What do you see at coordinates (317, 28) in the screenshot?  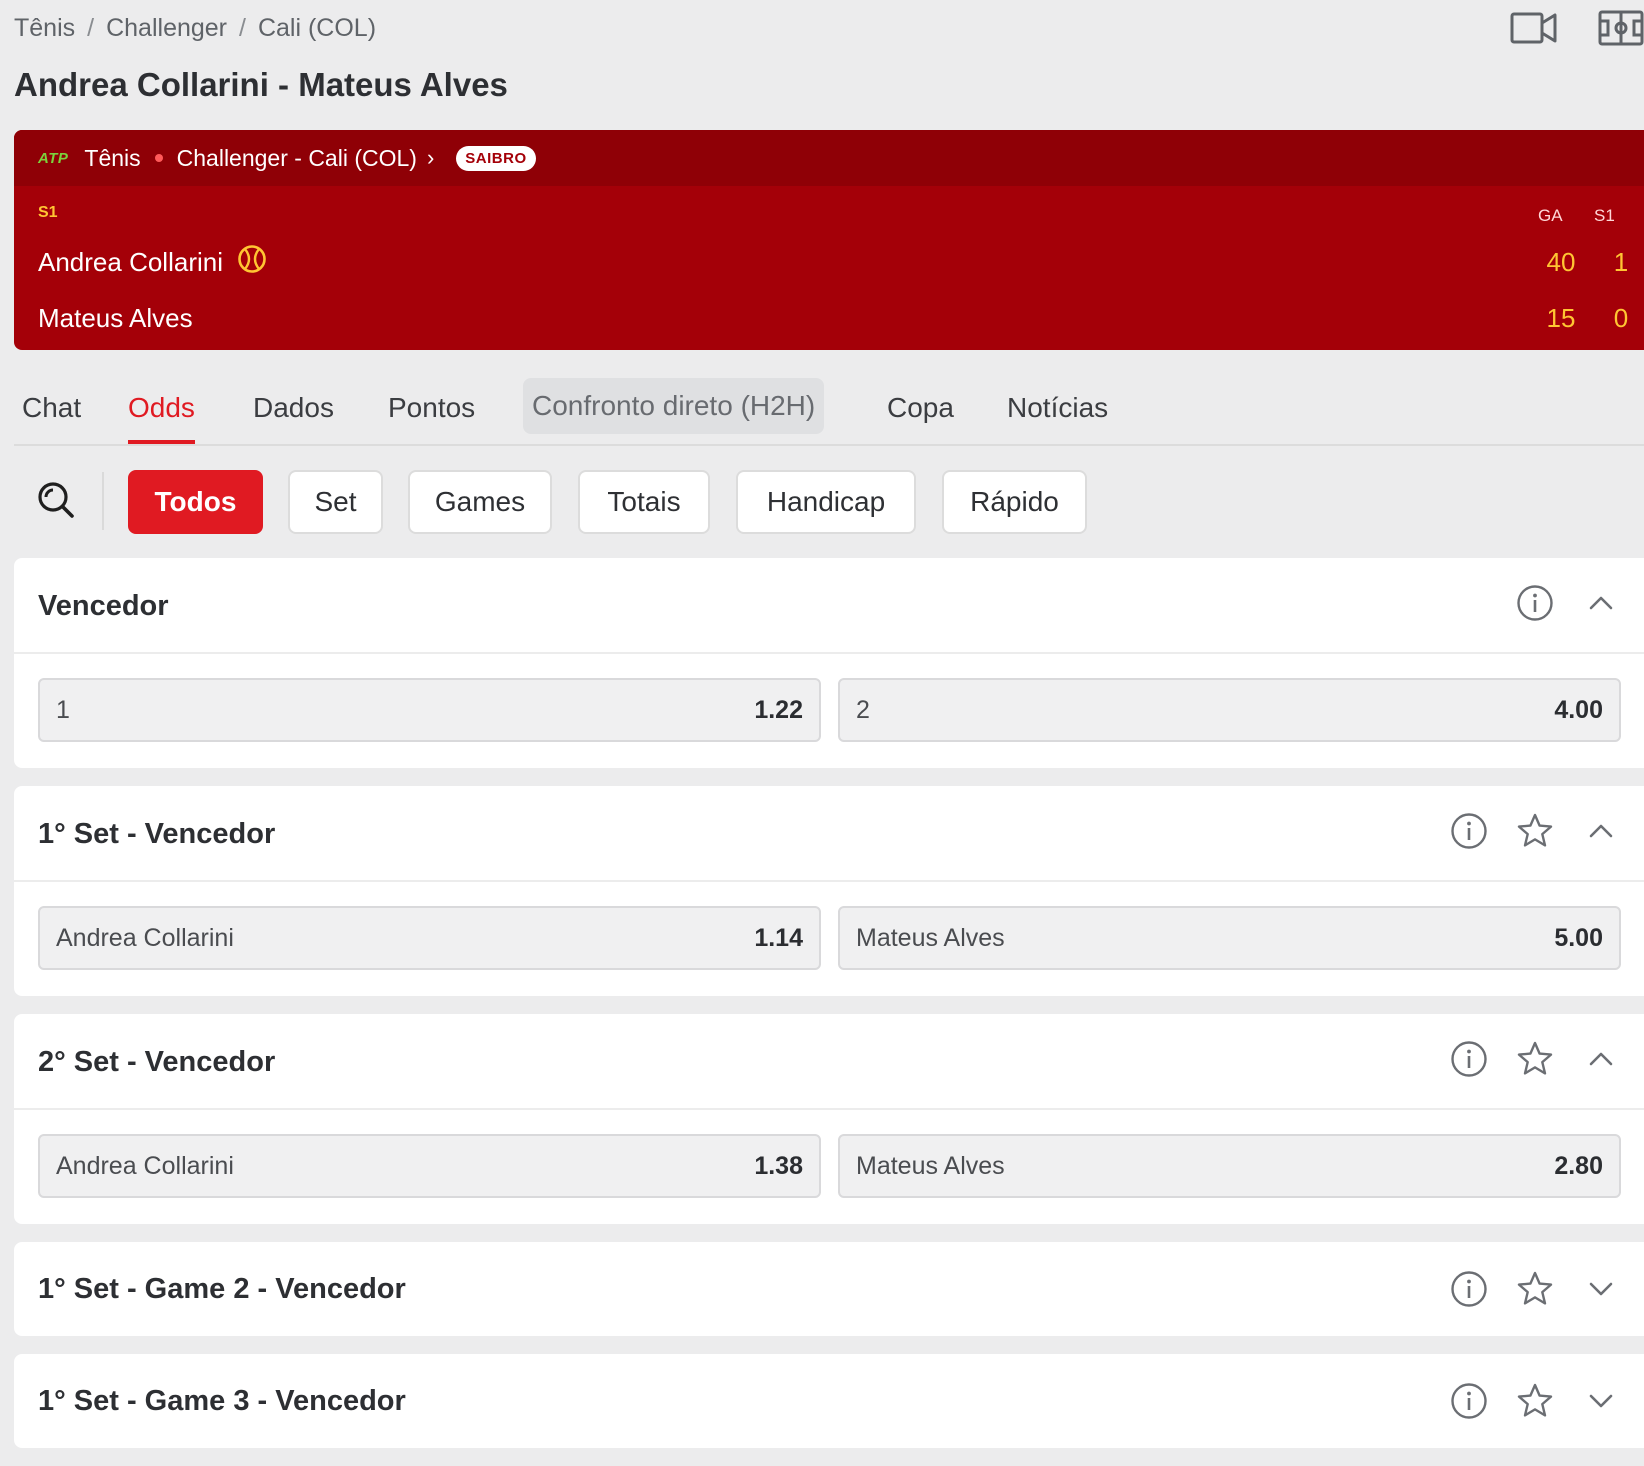 I see `breadcrumb-item-tournament: Cali (COL)` at bounding box center [317, 28].